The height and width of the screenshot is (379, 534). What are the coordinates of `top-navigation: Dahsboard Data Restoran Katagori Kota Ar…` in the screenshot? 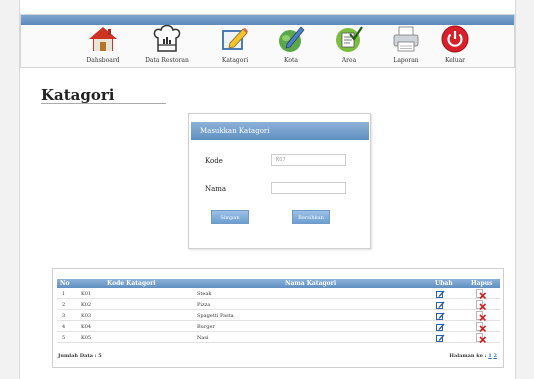 It's located at (267, 41).